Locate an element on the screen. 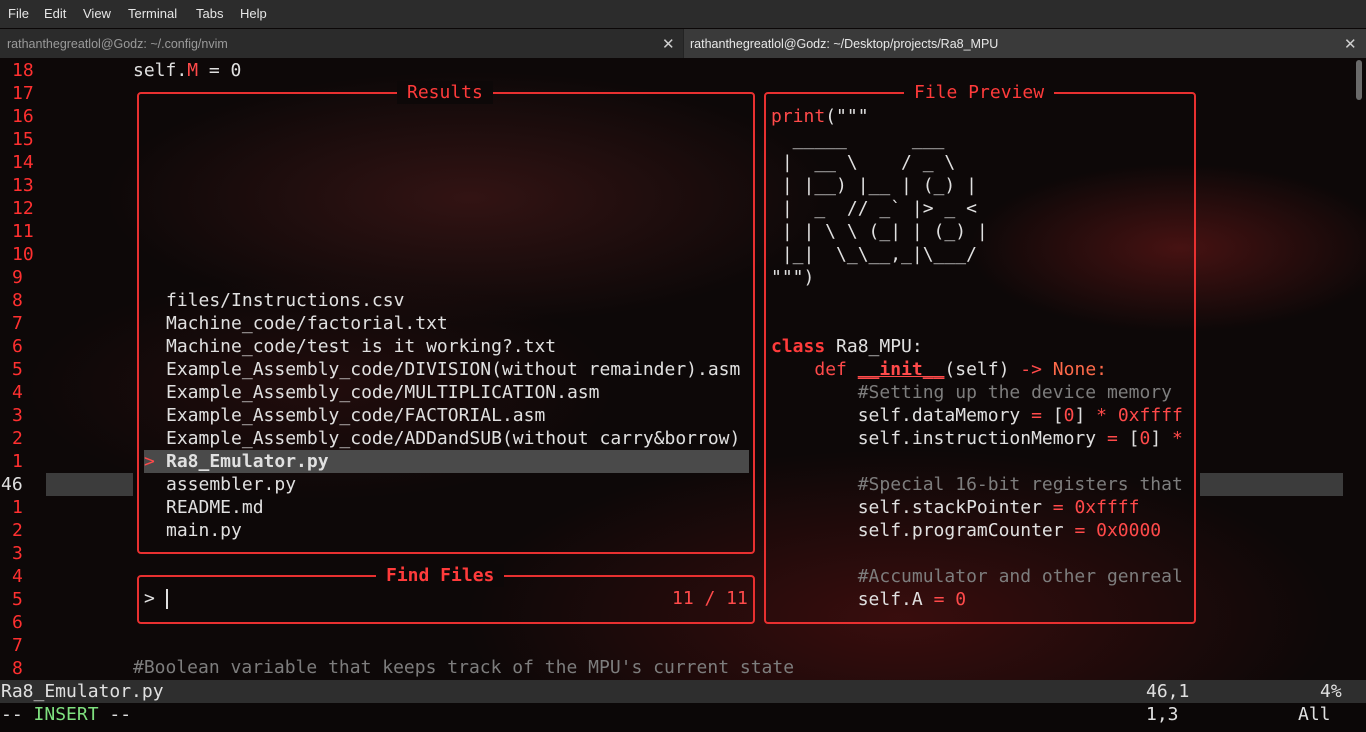 The height and width of the screenshot is (732, 1366). result-item: Example_Assembly_code/MULTIPLICATION.asm is located at coordinates (382, 392).